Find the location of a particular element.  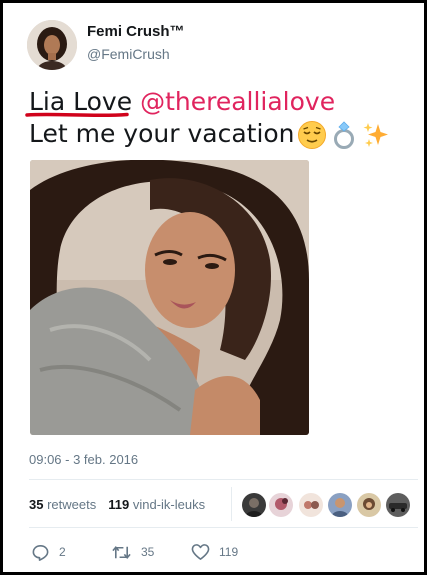

avatar-4-icon is located at coordinates (340, 505).